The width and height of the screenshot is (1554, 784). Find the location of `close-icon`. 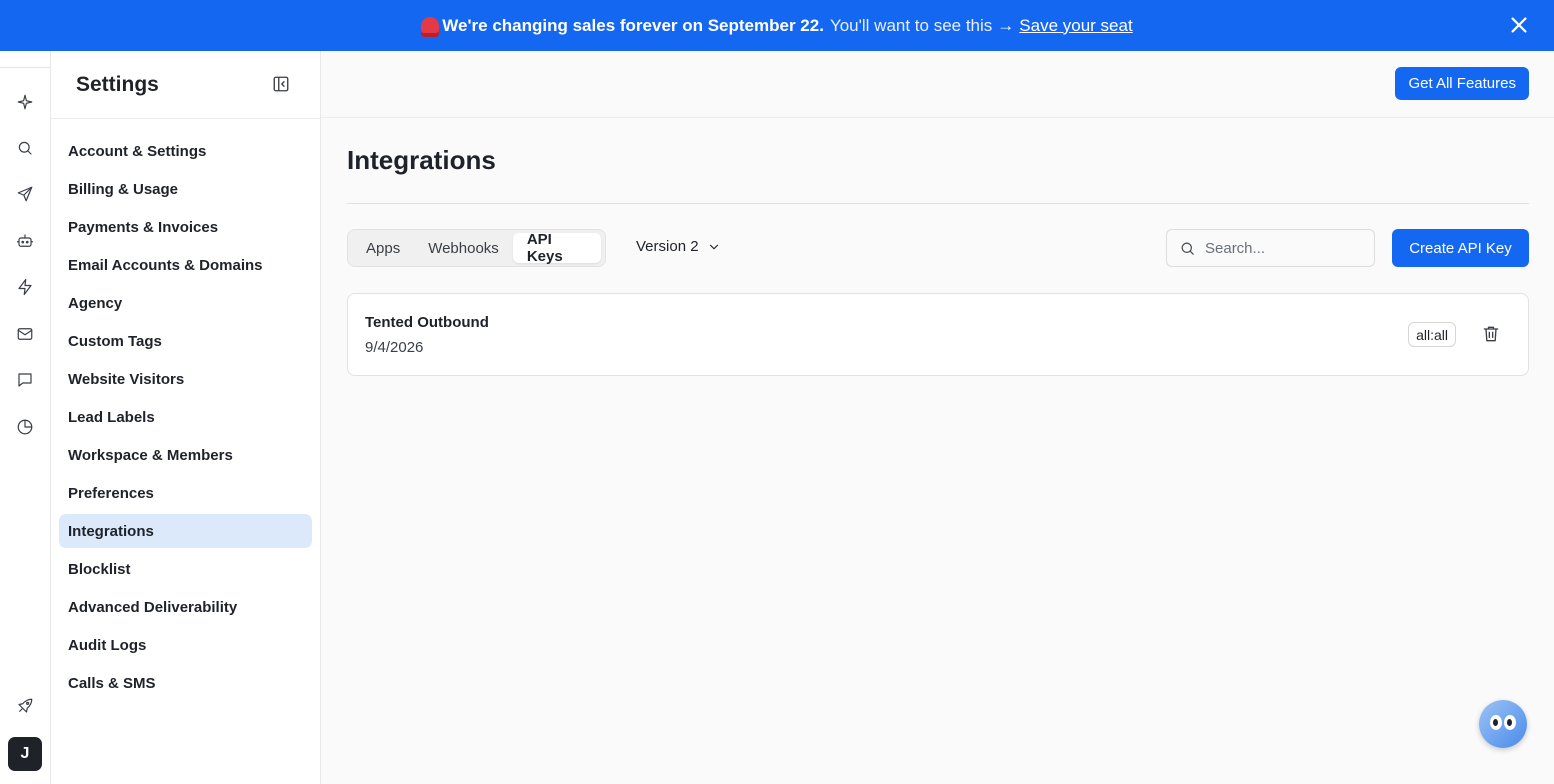

close-icon is located at coordinates (1519, 25).